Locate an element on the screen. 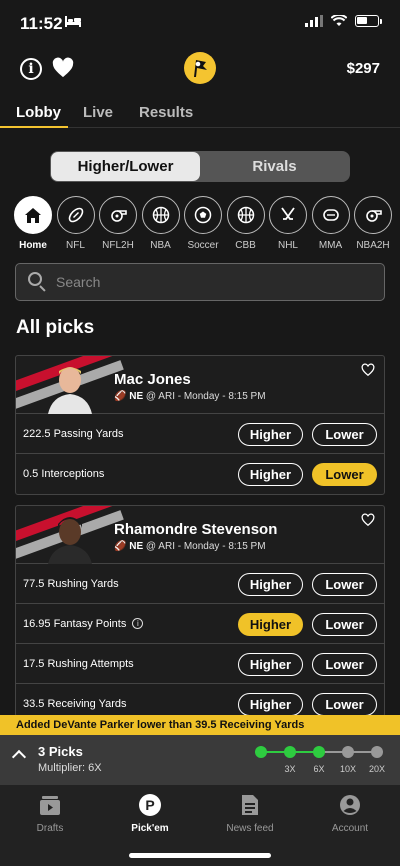 The image size is (400, 866). nav-drafts: Drafts is located at coordinates (50, 813).